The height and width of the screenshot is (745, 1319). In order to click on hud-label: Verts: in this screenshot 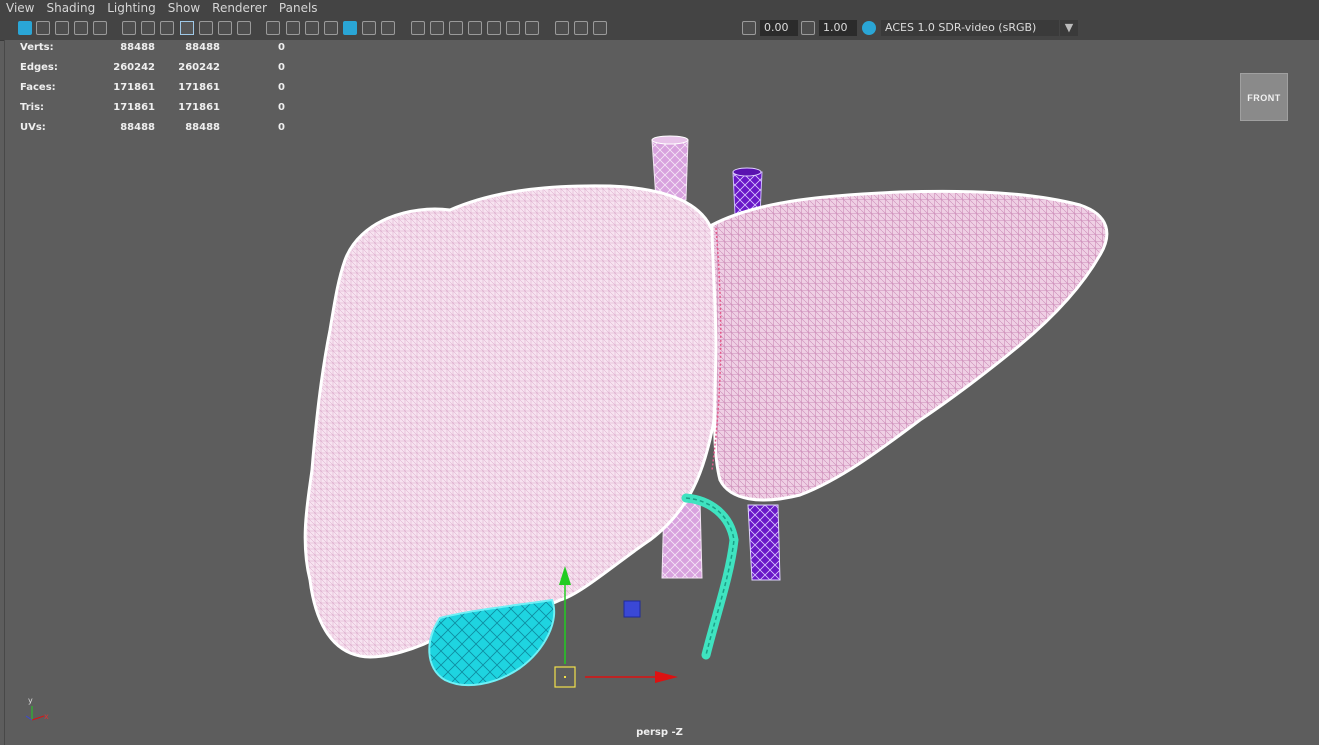, I will do `click(37, 47)`.